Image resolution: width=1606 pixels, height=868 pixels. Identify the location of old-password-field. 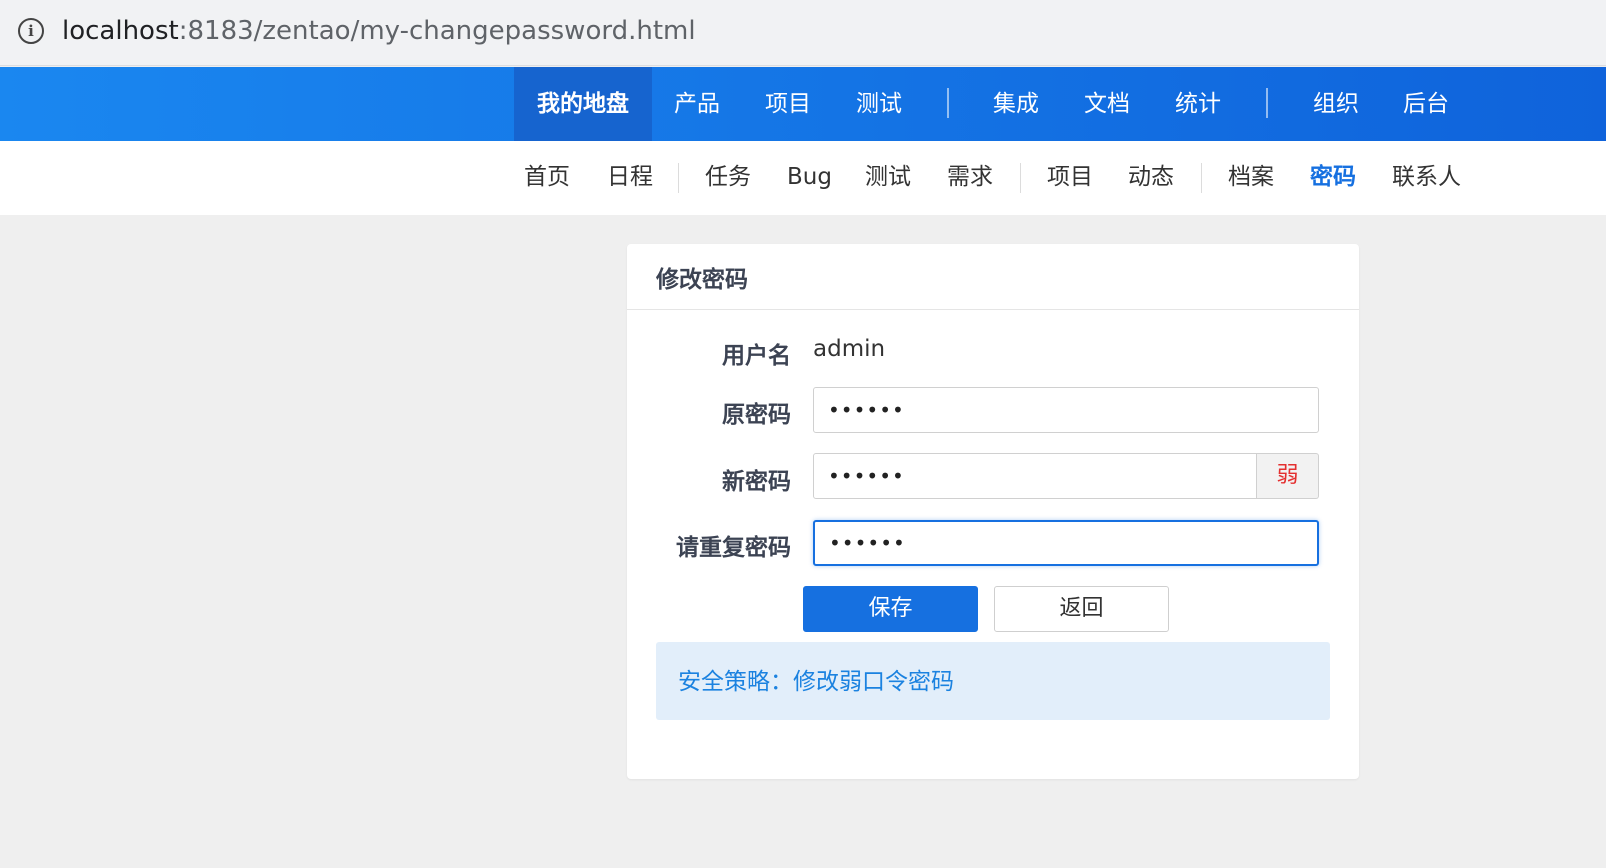
(1066, 410).